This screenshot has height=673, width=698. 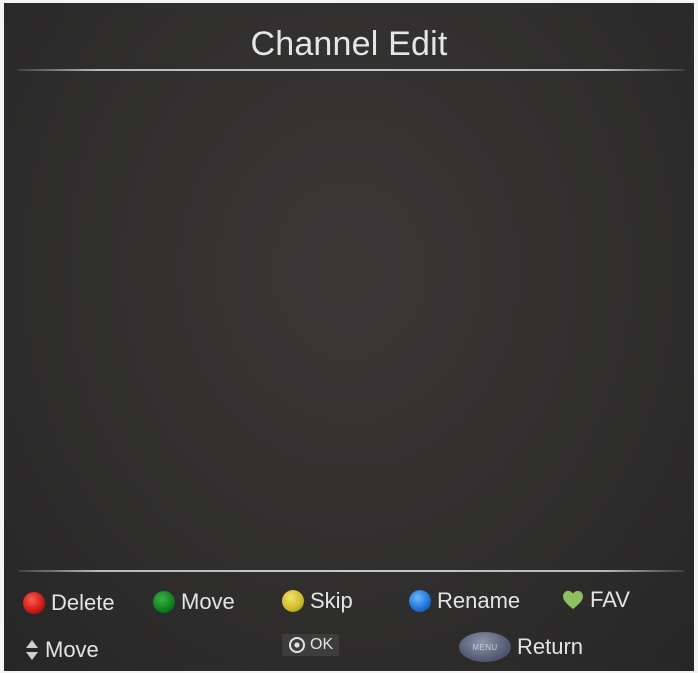 I want to click on hint-fav-label: FAV, so click(x=610, y=599).